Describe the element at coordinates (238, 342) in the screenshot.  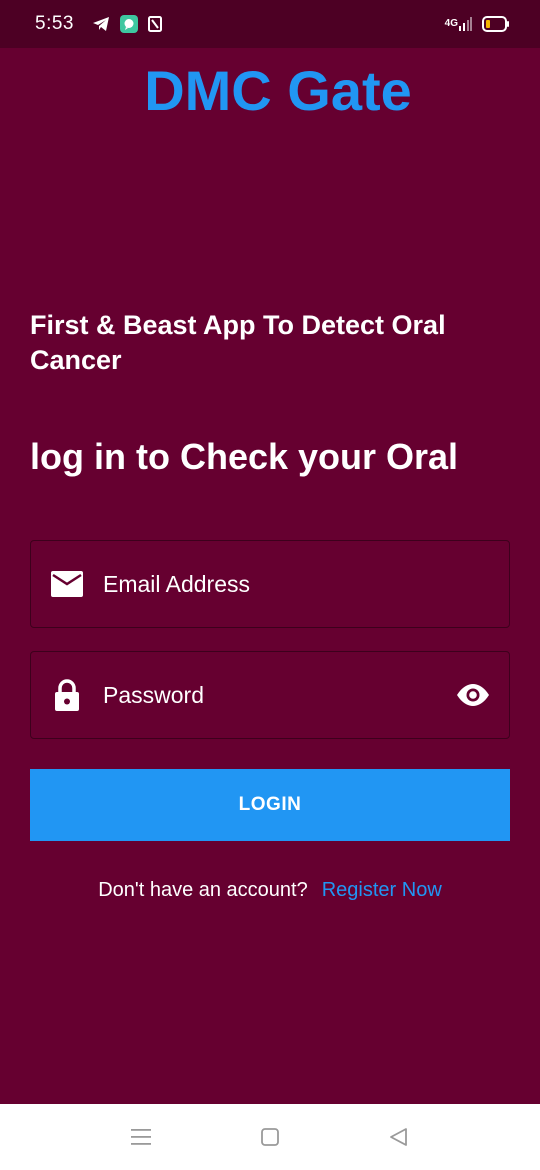
I see `tagline: First & Beast App To Detect Oral Cancer` at that location.